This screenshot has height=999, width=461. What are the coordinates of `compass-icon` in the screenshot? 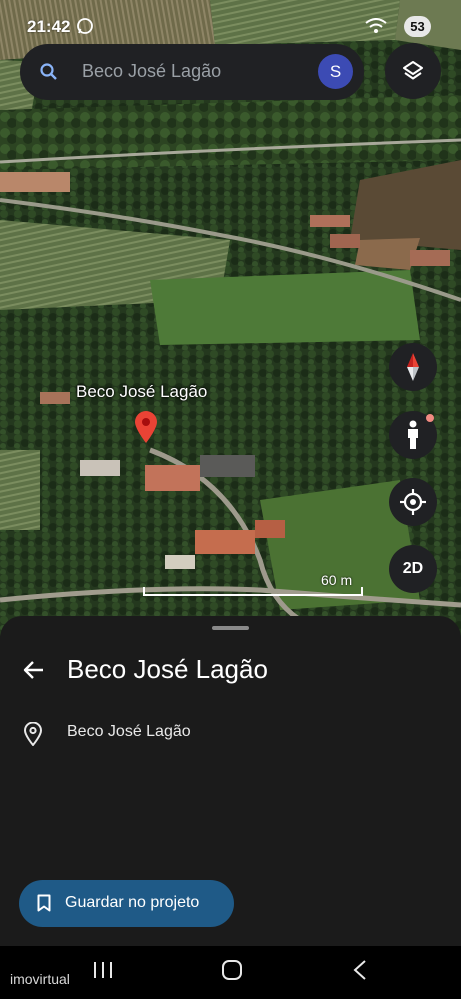 It's located at (413, 367).